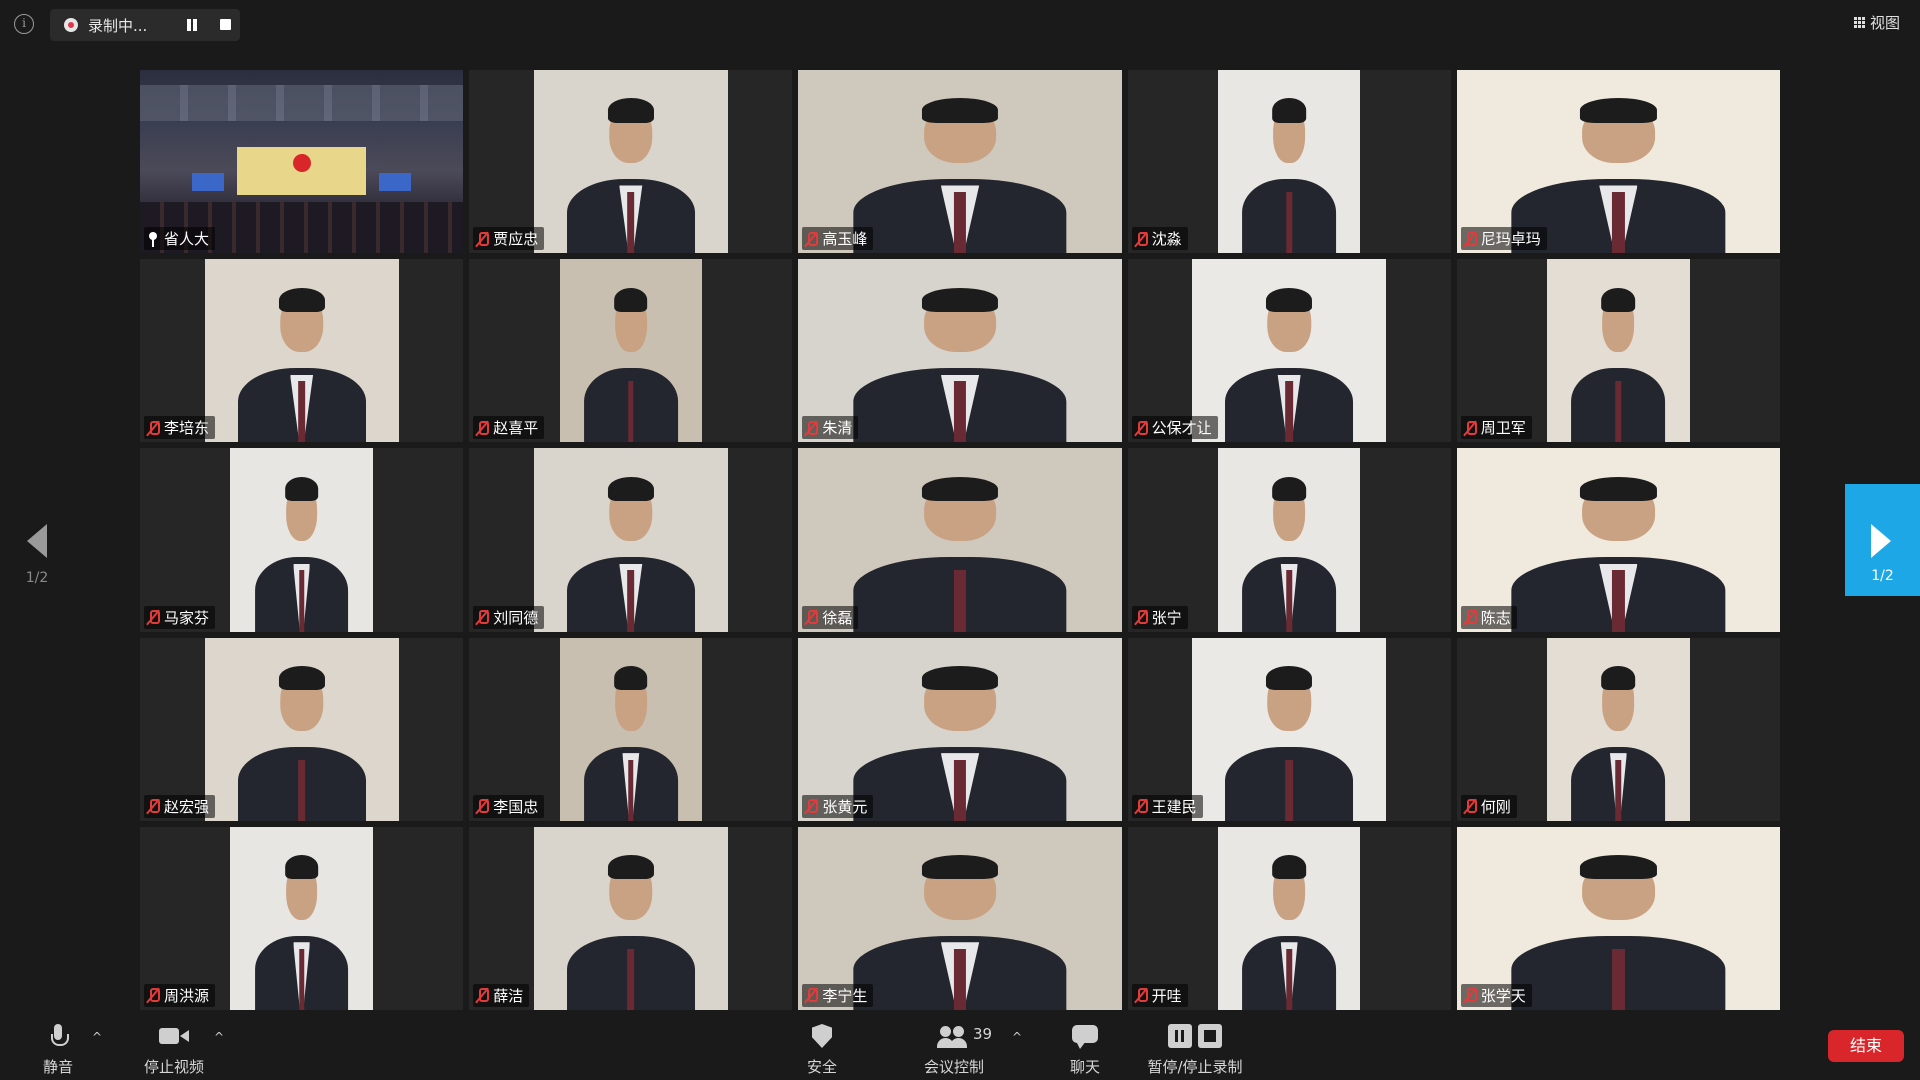 The width and height of the screenshot is (1920, 1080). I want to click on previous-page-button: 1/2, so click(37, 540).